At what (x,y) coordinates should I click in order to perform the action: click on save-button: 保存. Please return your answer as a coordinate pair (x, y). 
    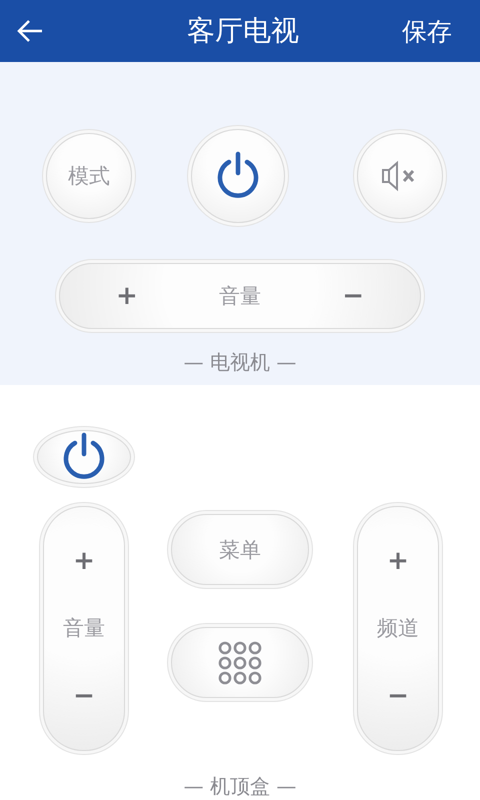
    Looking at the image, I should click on (427, 31).